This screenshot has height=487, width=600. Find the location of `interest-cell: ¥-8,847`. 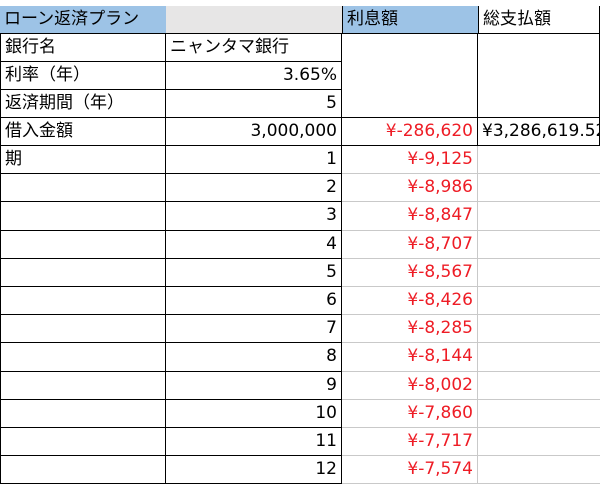

interest-cell: ¥-8,847 is located at coordinates (410, 216).